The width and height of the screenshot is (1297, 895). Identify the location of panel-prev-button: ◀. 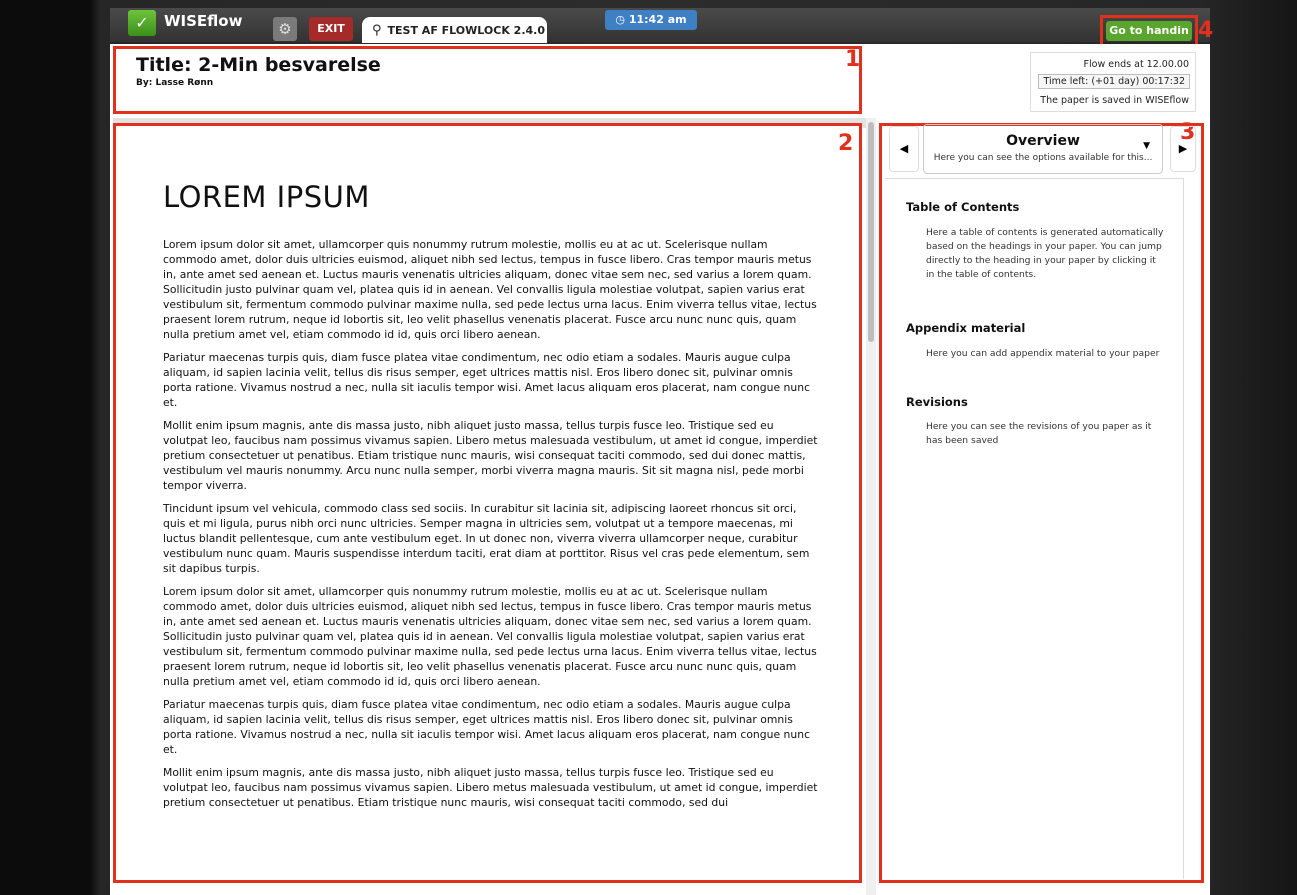
(904, 149).